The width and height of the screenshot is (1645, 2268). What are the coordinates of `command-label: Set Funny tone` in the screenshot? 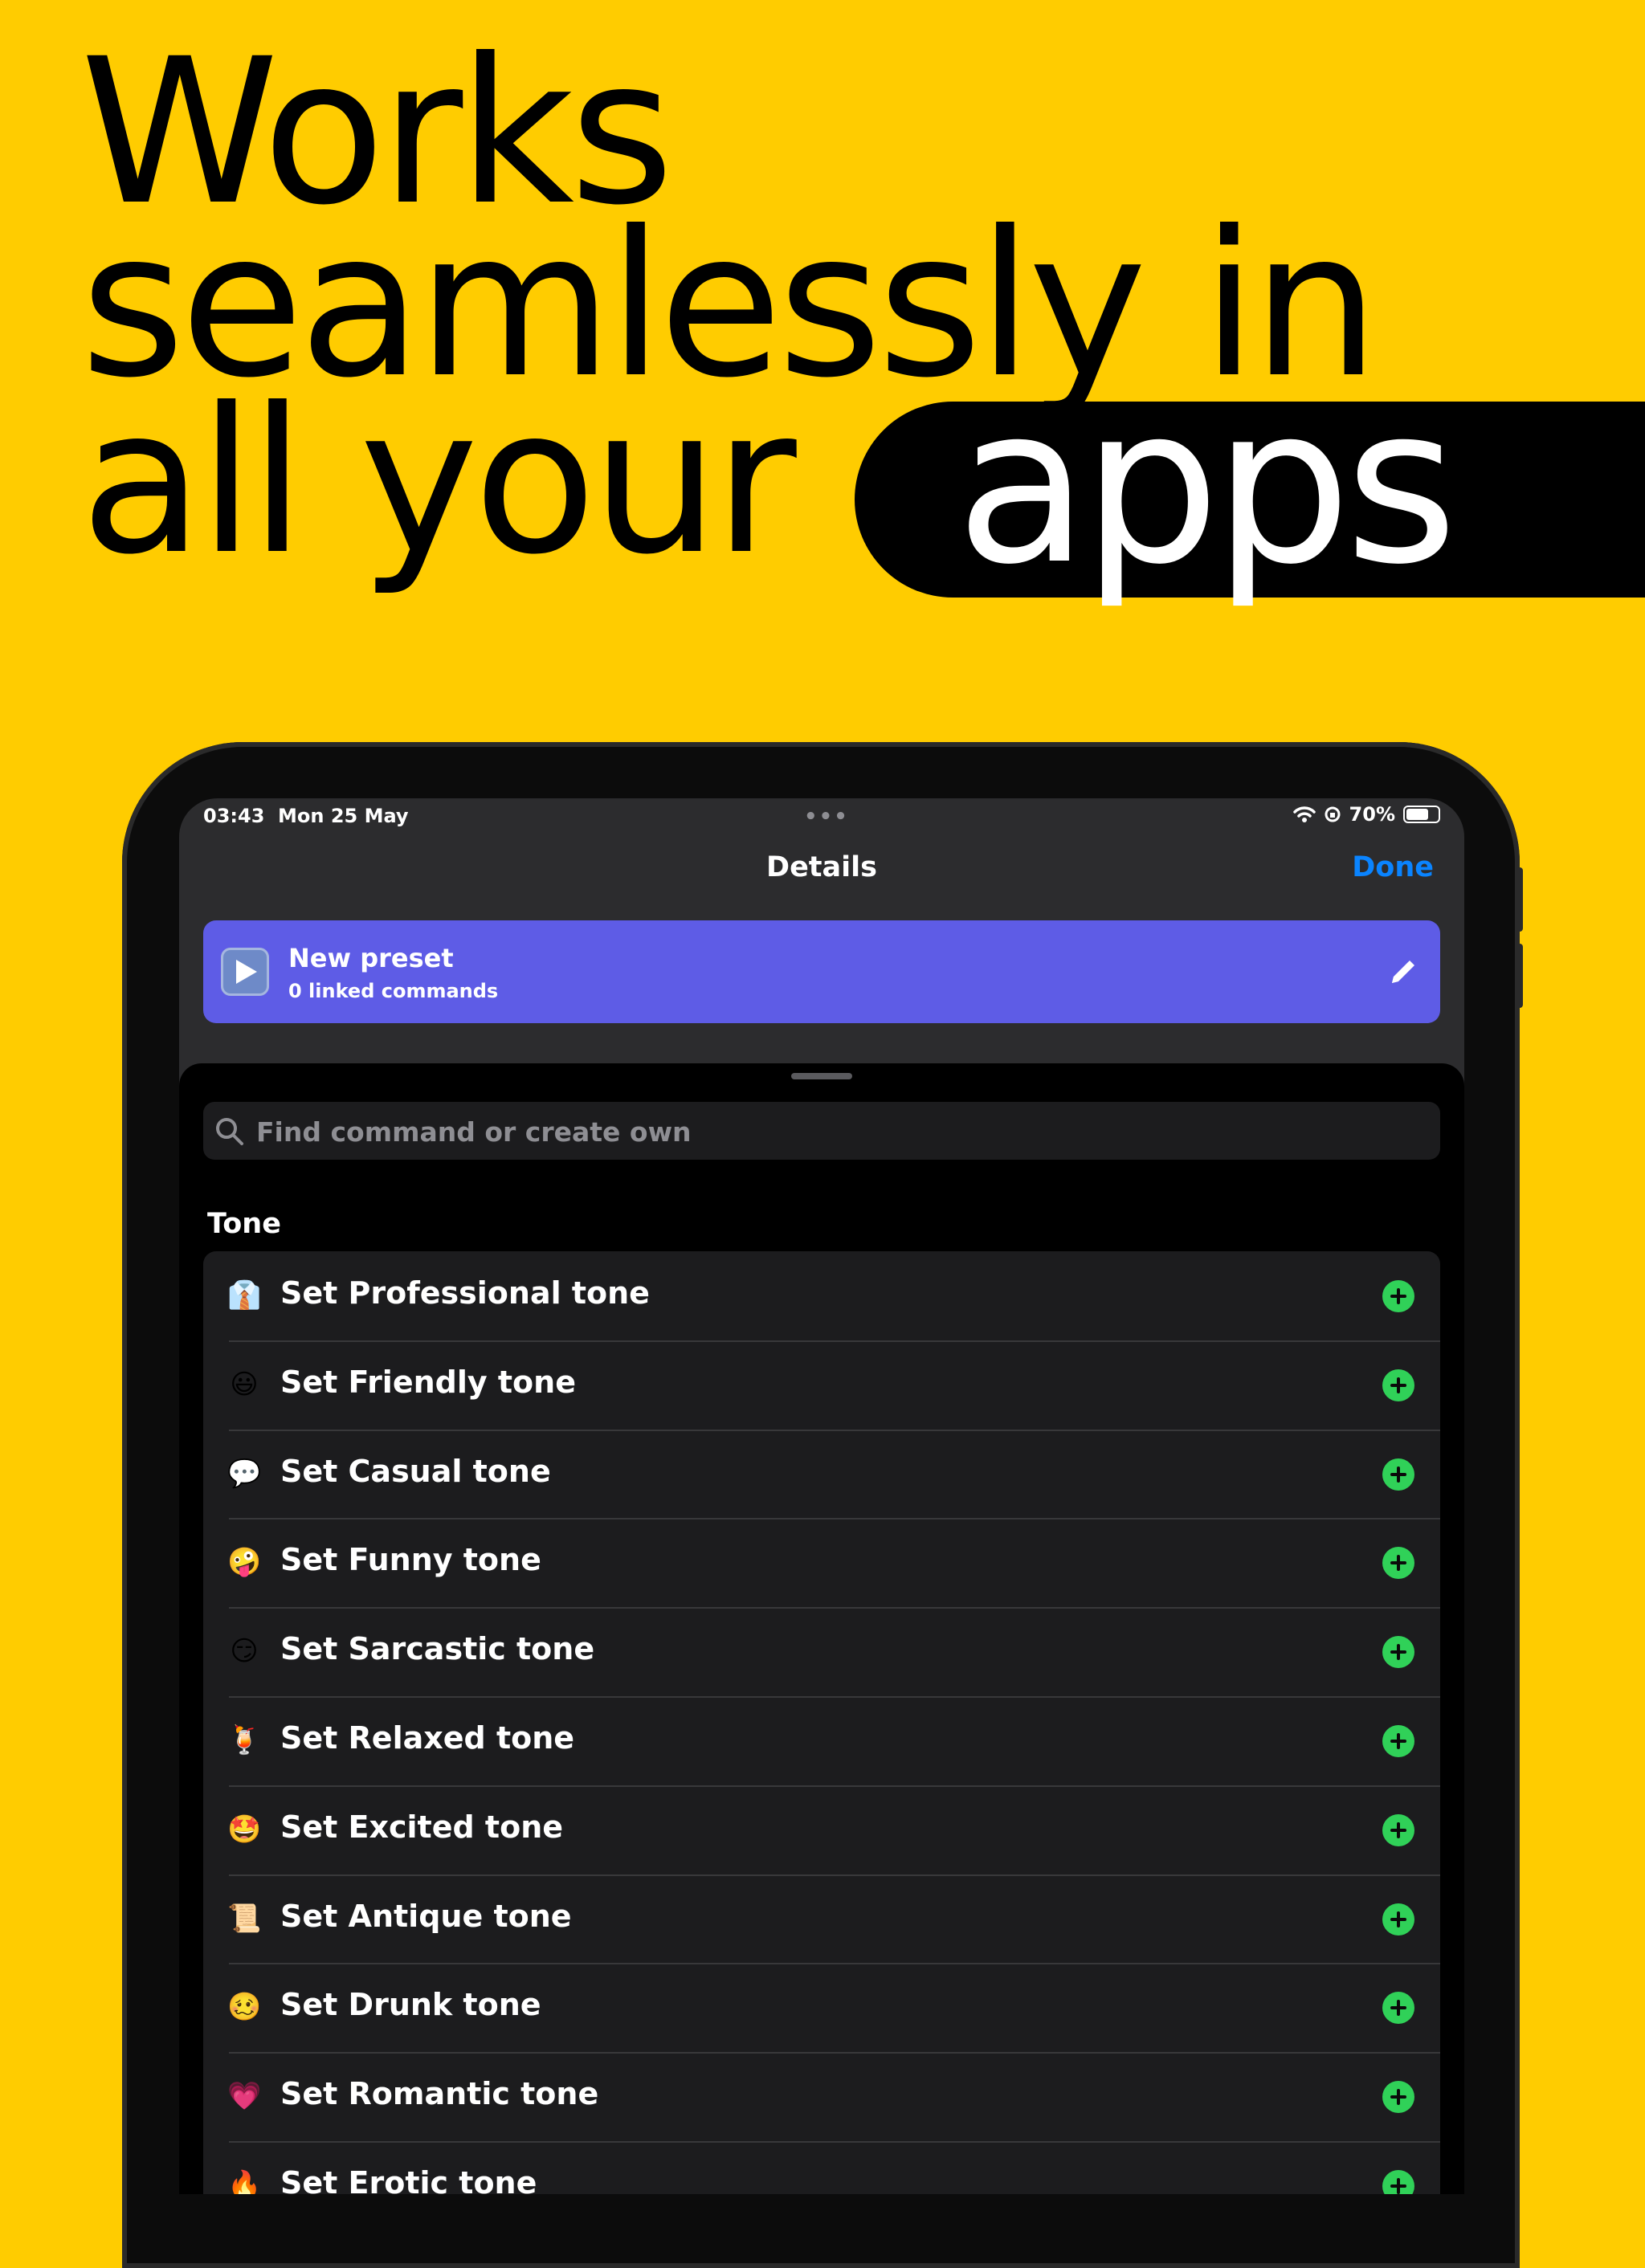 It's located at (410, 1560).